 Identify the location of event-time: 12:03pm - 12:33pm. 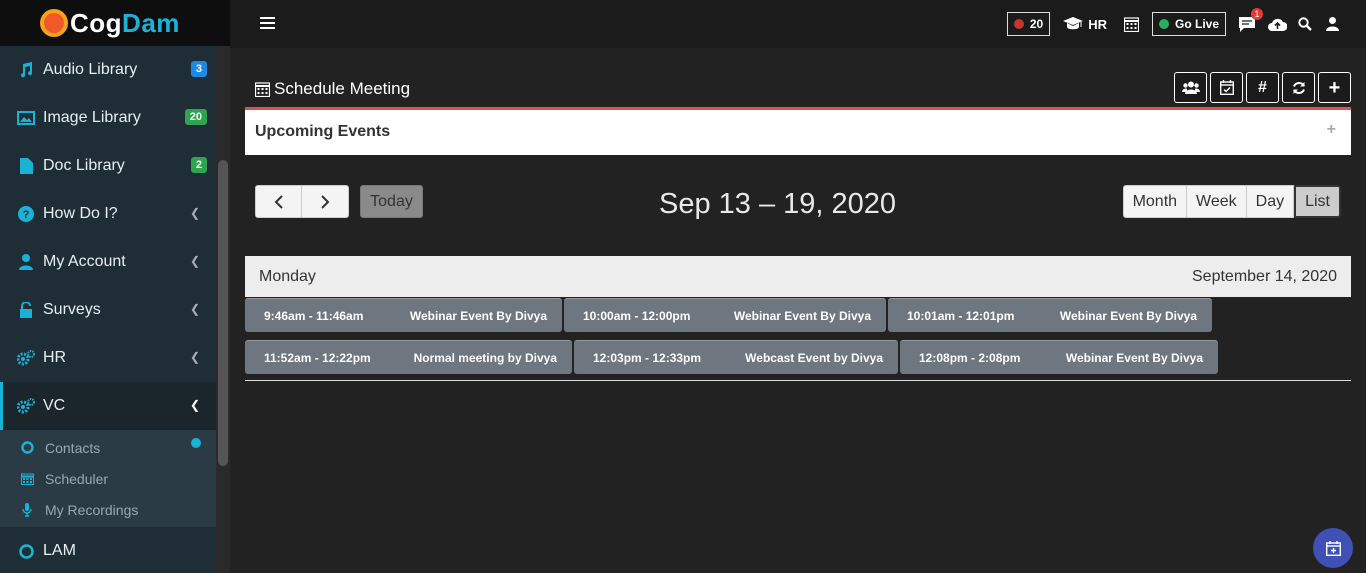
(647, 357).